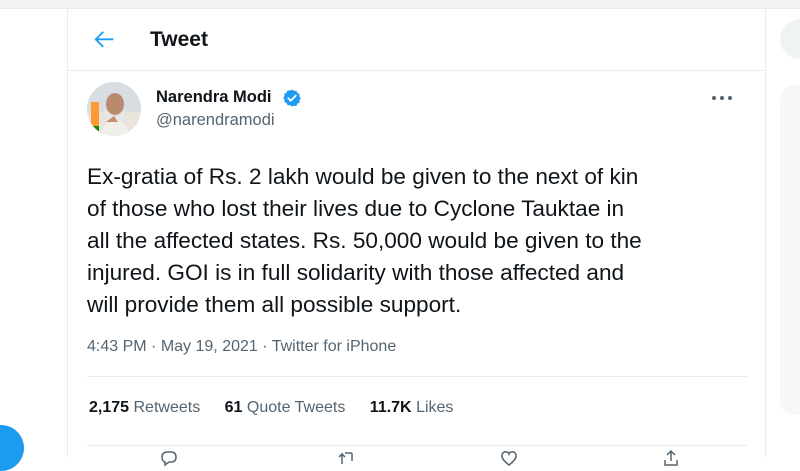 Image resolution: width=800 pixels, height=471 pixels. Describe the element at coordinates (169, 458) in the screenshot. I see `reply-icon` at that location.